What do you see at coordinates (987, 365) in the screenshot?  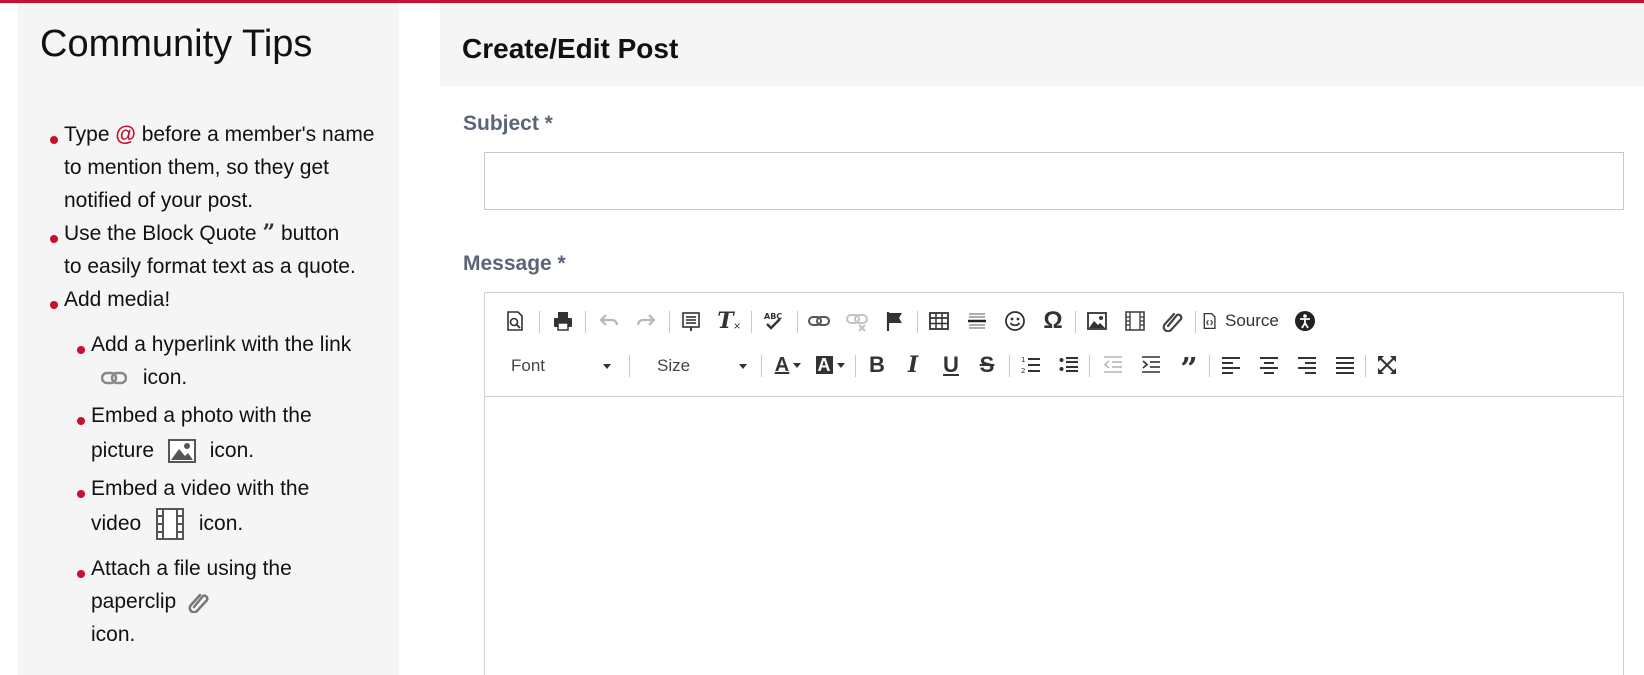 I see `strikethrough-icon: S` at bounding box center [987, 365].